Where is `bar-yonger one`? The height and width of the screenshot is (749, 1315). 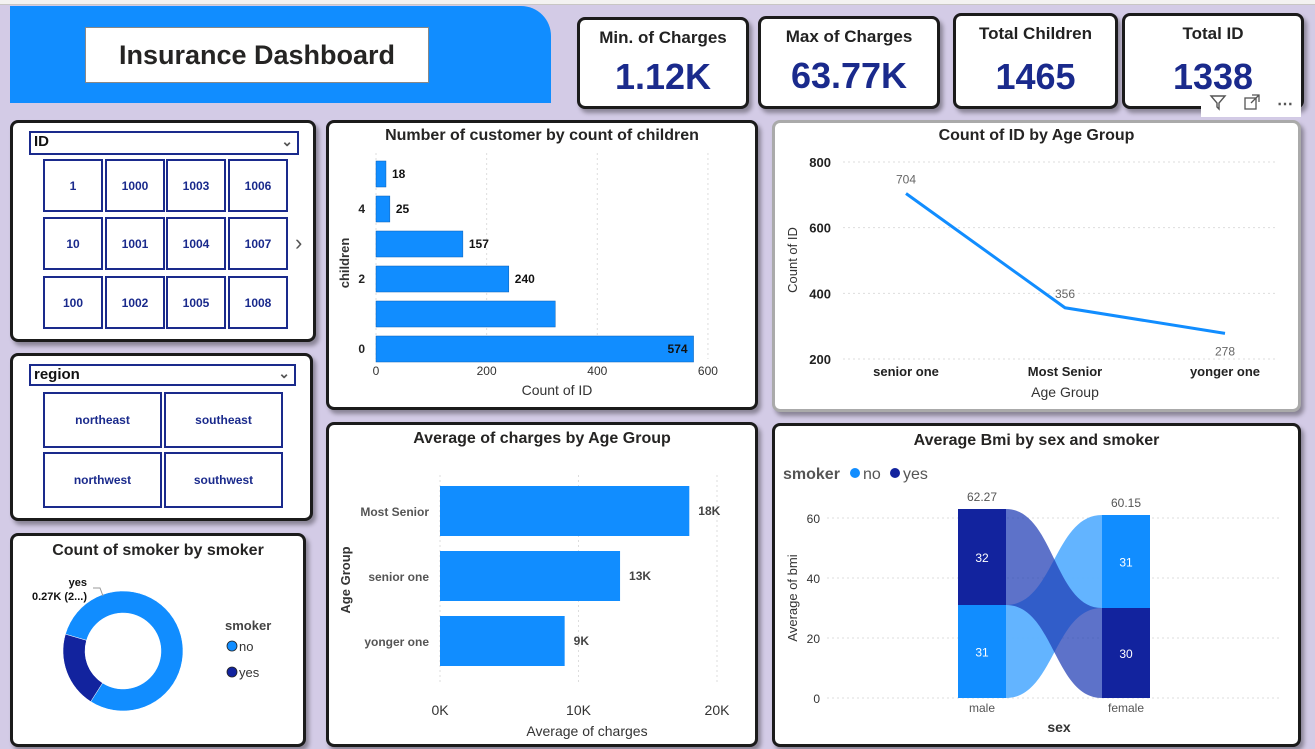 bar-yonger one is located at coordinates (502, 641).